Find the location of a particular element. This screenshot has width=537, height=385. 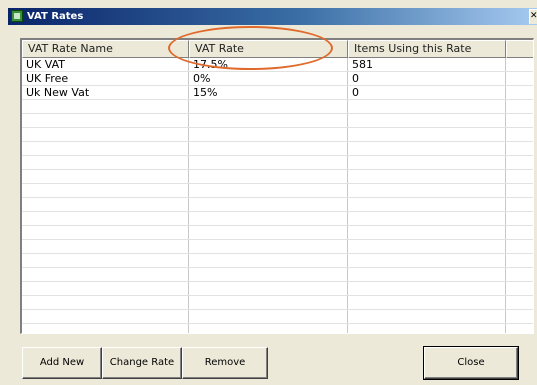

column-header-name: VAT Rate Name is located at coordinates (105, 49).